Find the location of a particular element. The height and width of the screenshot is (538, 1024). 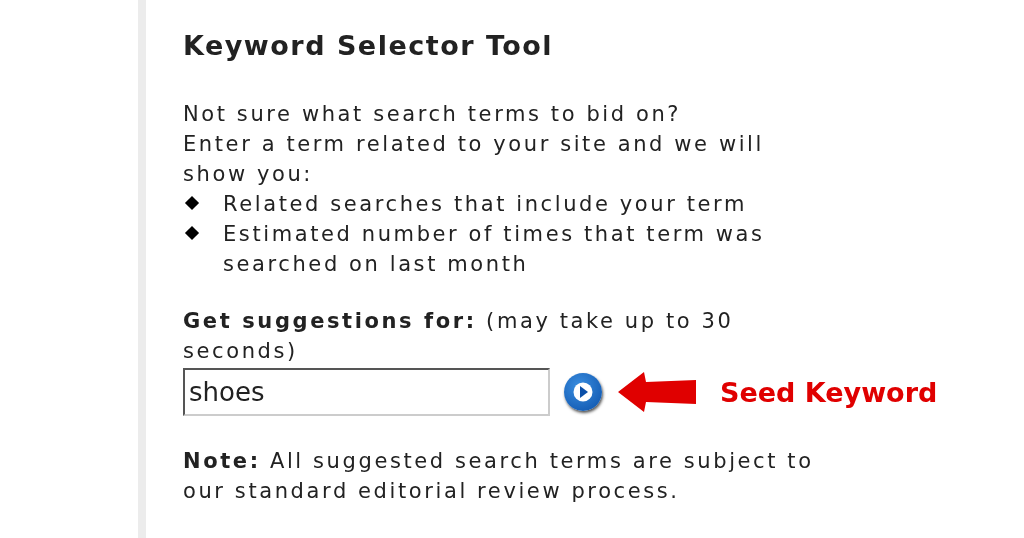

annotation-label: Seed Keyword is located at coordinates (829, 392).